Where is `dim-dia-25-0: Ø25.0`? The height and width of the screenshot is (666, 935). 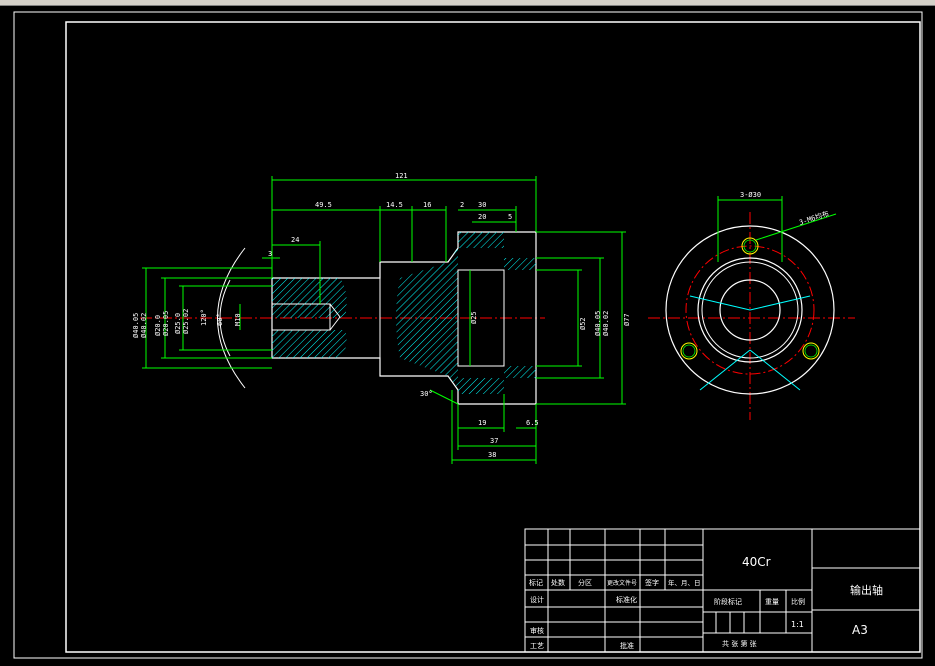 dim-dia-25-0: Ø25.0 is located at coordinates (178, 323).